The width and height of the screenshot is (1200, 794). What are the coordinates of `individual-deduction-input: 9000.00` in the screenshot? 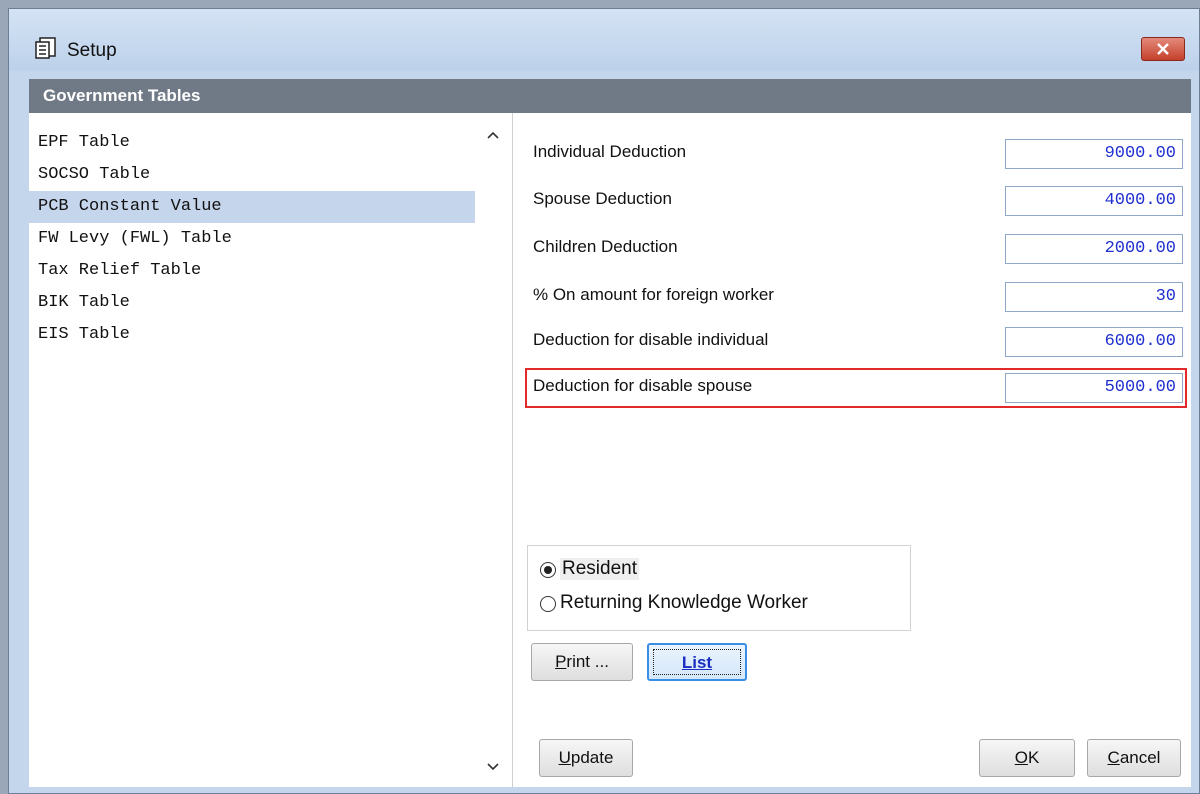 It's located at (1094, 154).